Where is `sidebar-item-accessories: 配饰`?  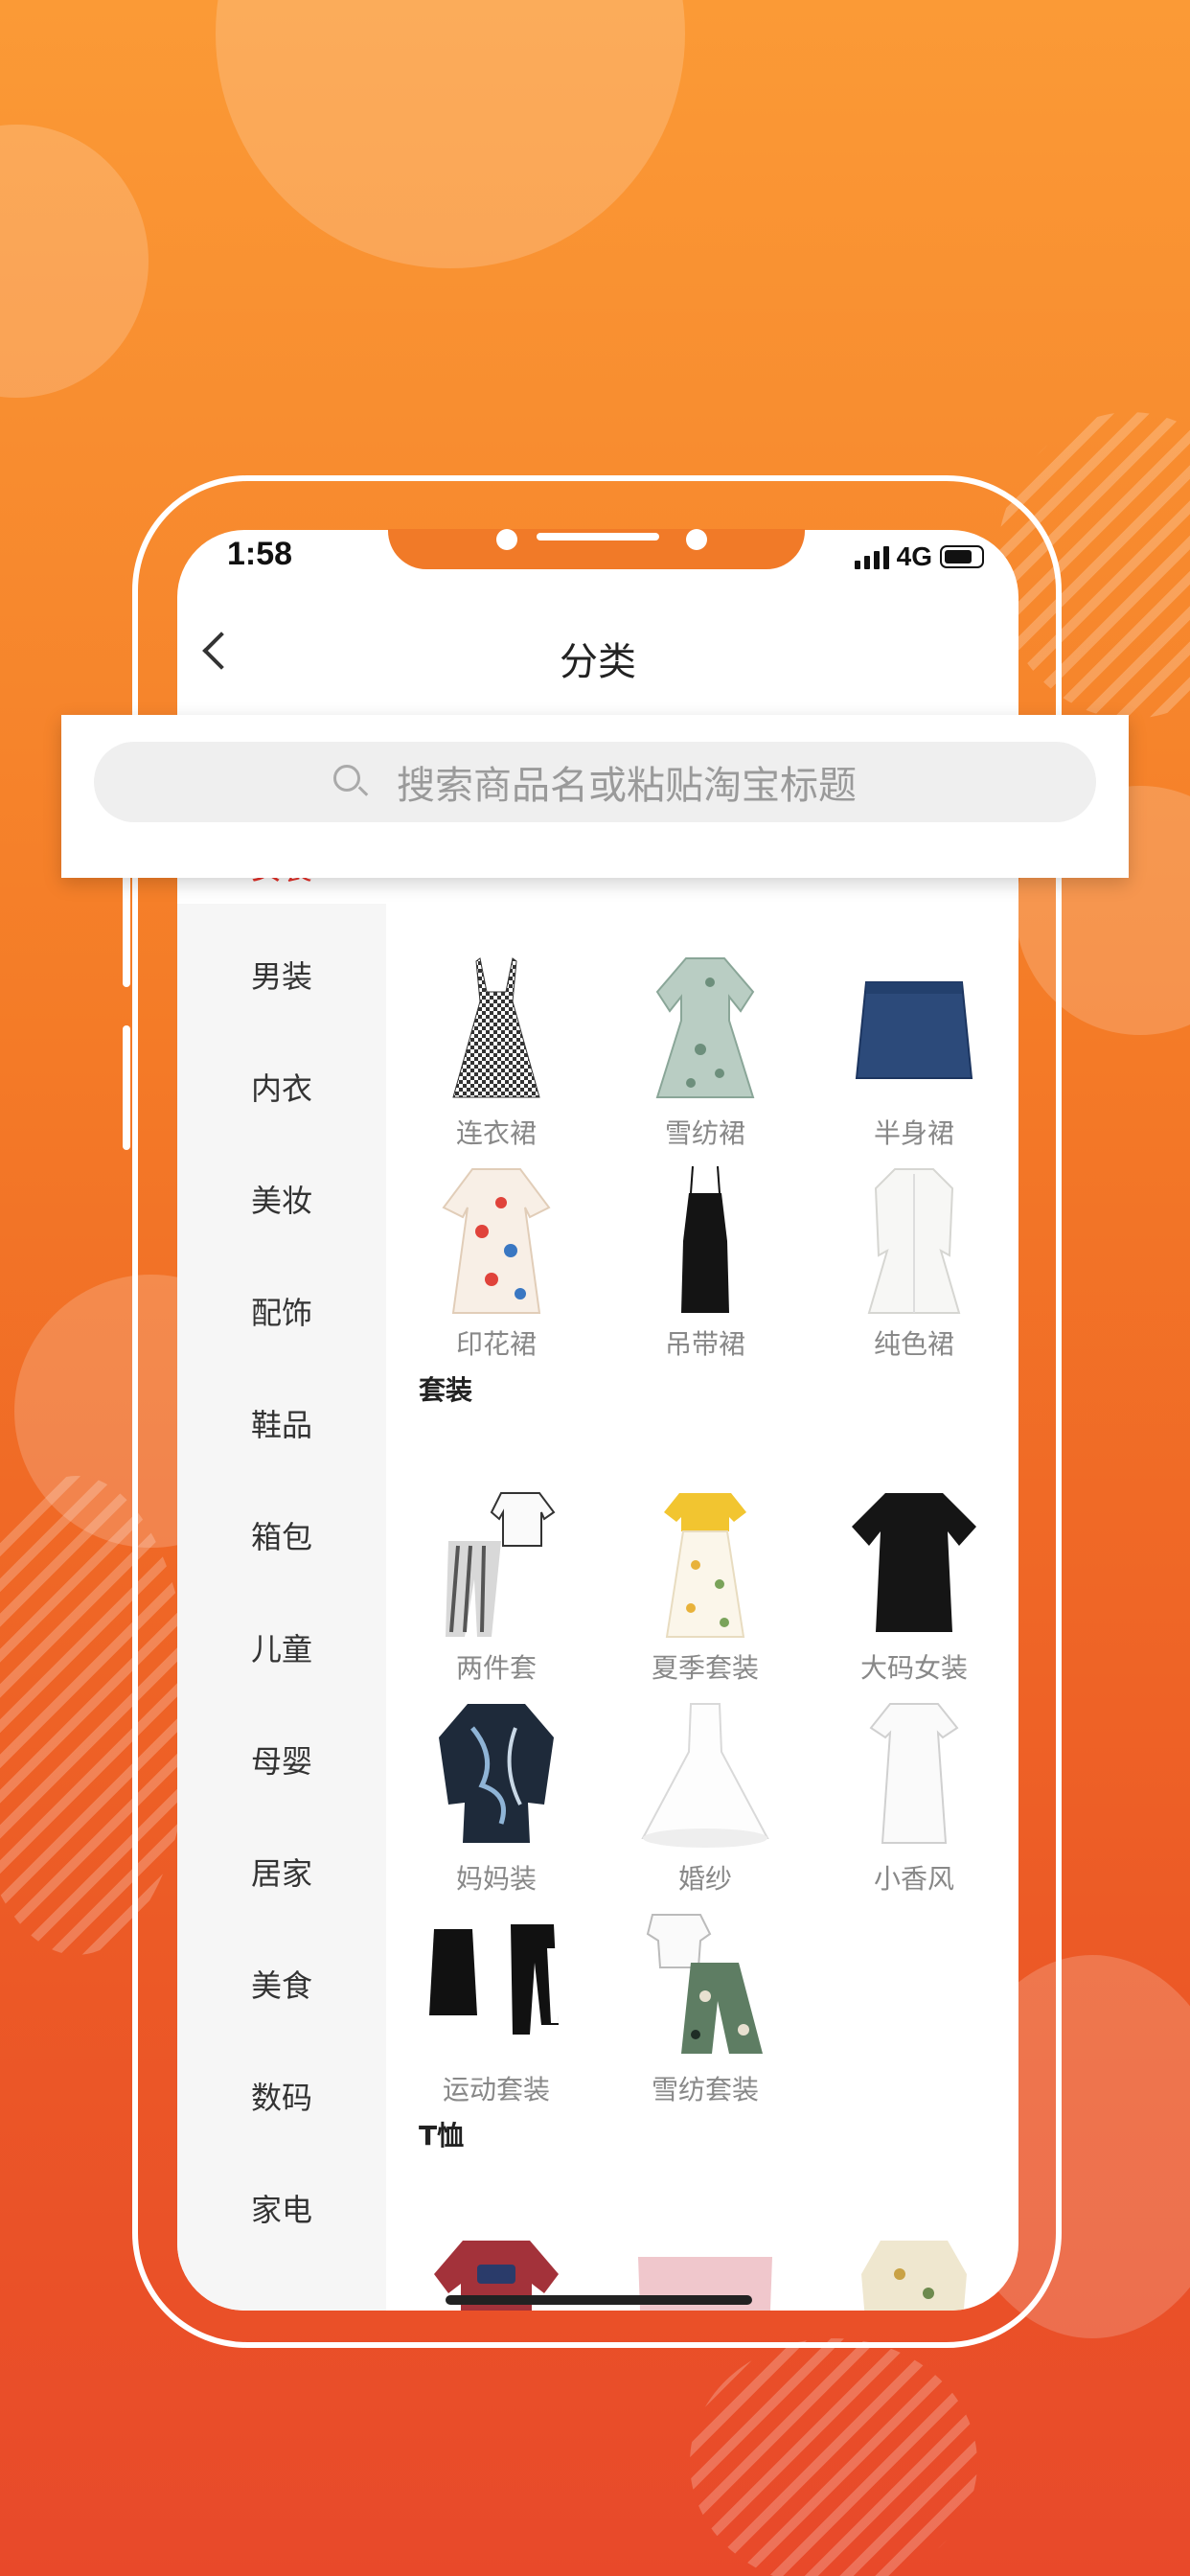 sidebar-item-accessories: 配饰 is located at coordinates (281, 1310).